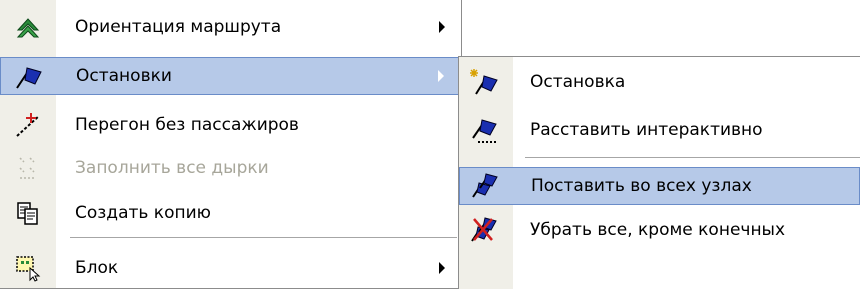  Describe the element at coordinates (187, 125) in the screenshot. I see `menu-item-label: Перегон без пассажиров` at that location.